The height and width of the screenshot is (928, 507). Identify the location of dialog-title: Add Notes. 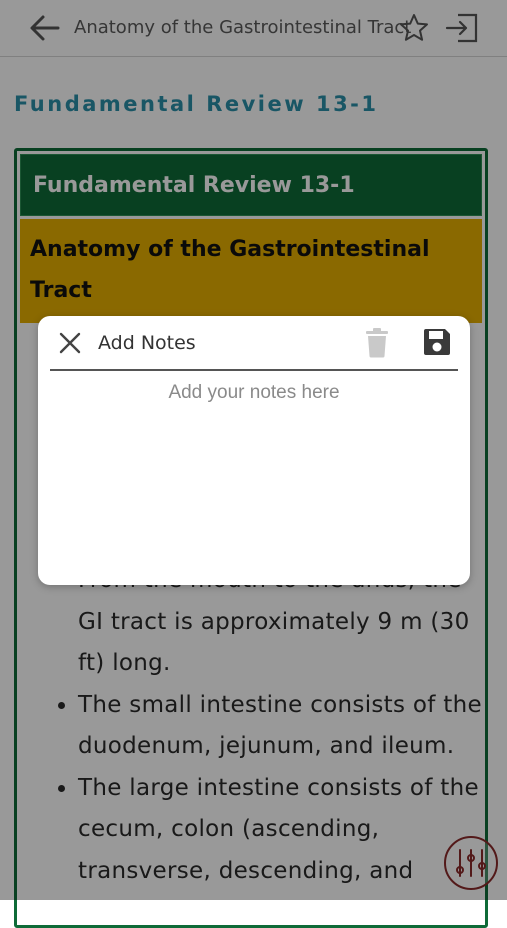
(147, 343).